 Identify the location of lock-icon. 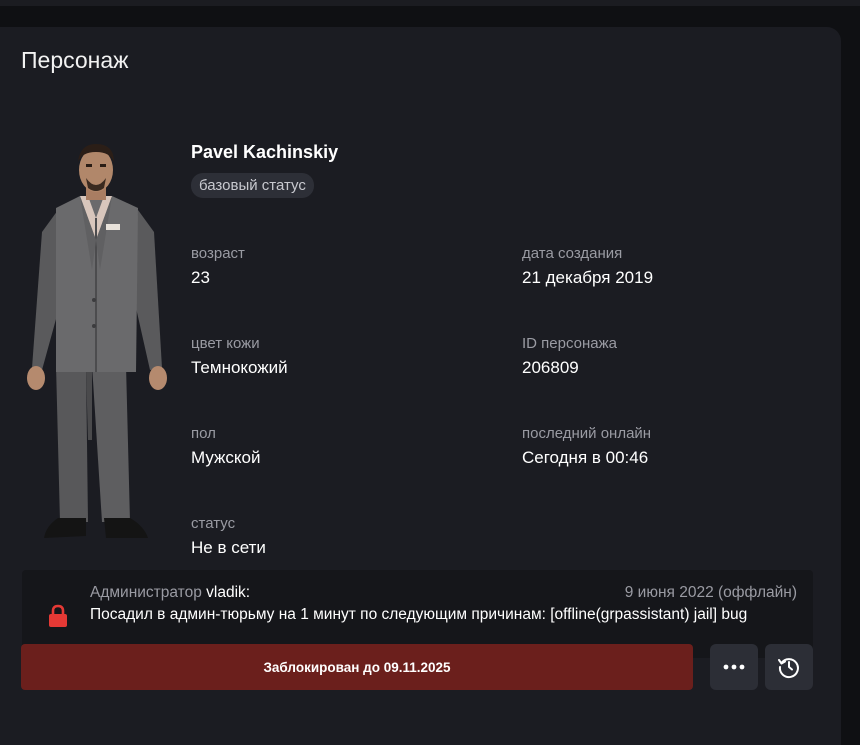
(58, 615).